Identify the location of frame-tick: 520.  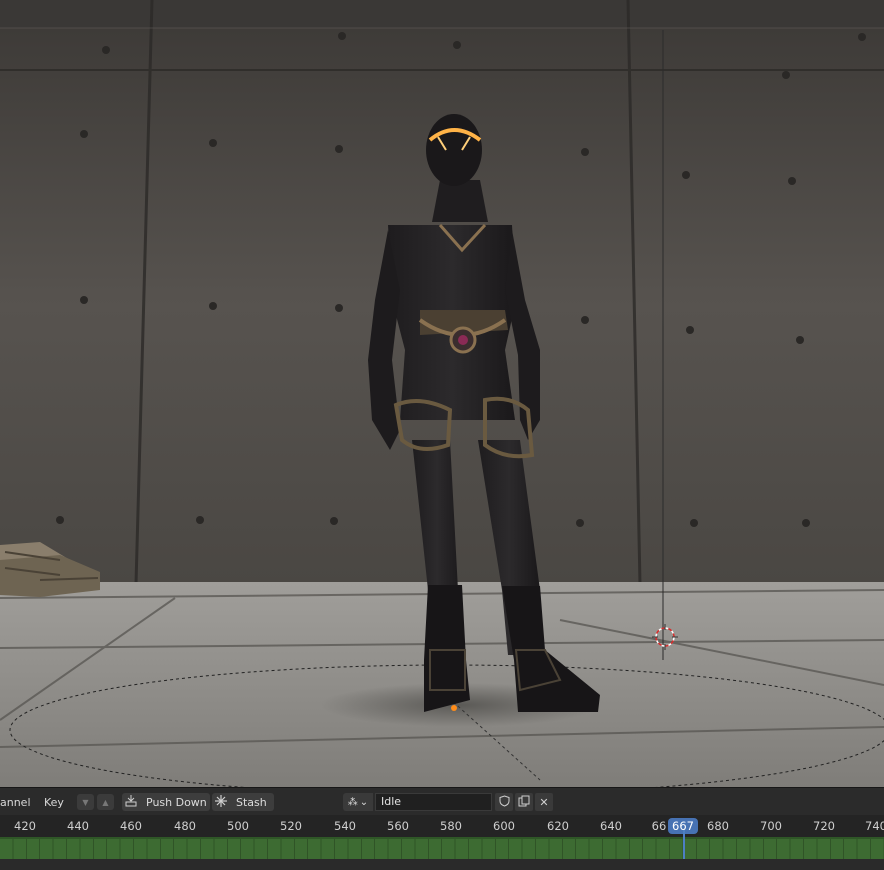
(291, 826).